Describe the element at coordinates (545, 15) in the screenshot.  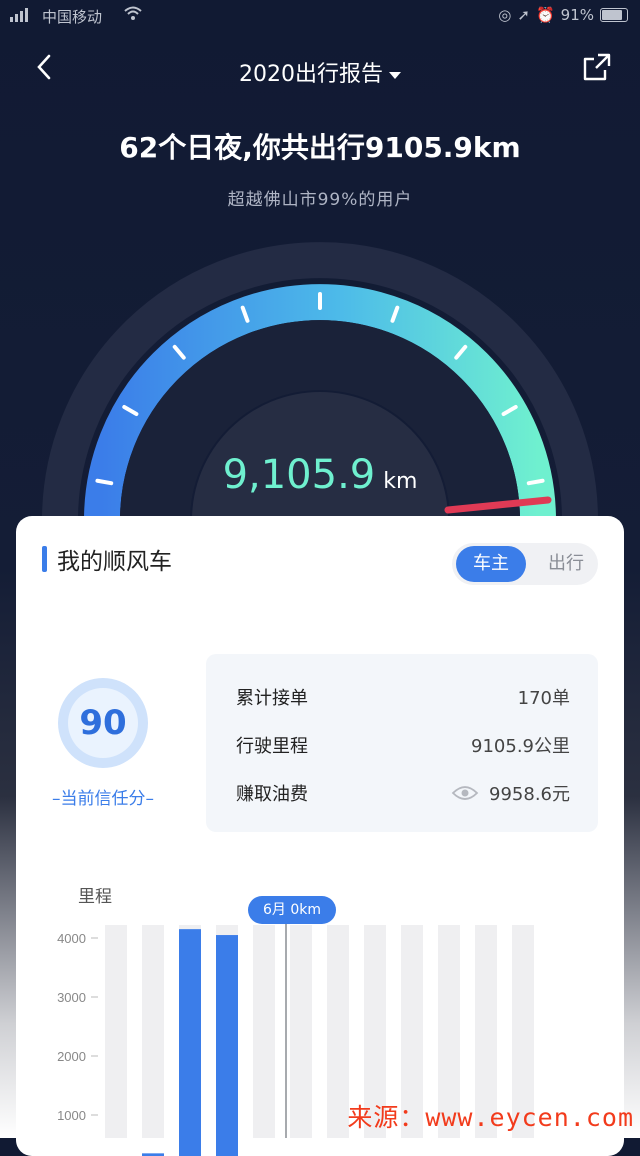
I see `alarm-icon: ⏰` at that location.